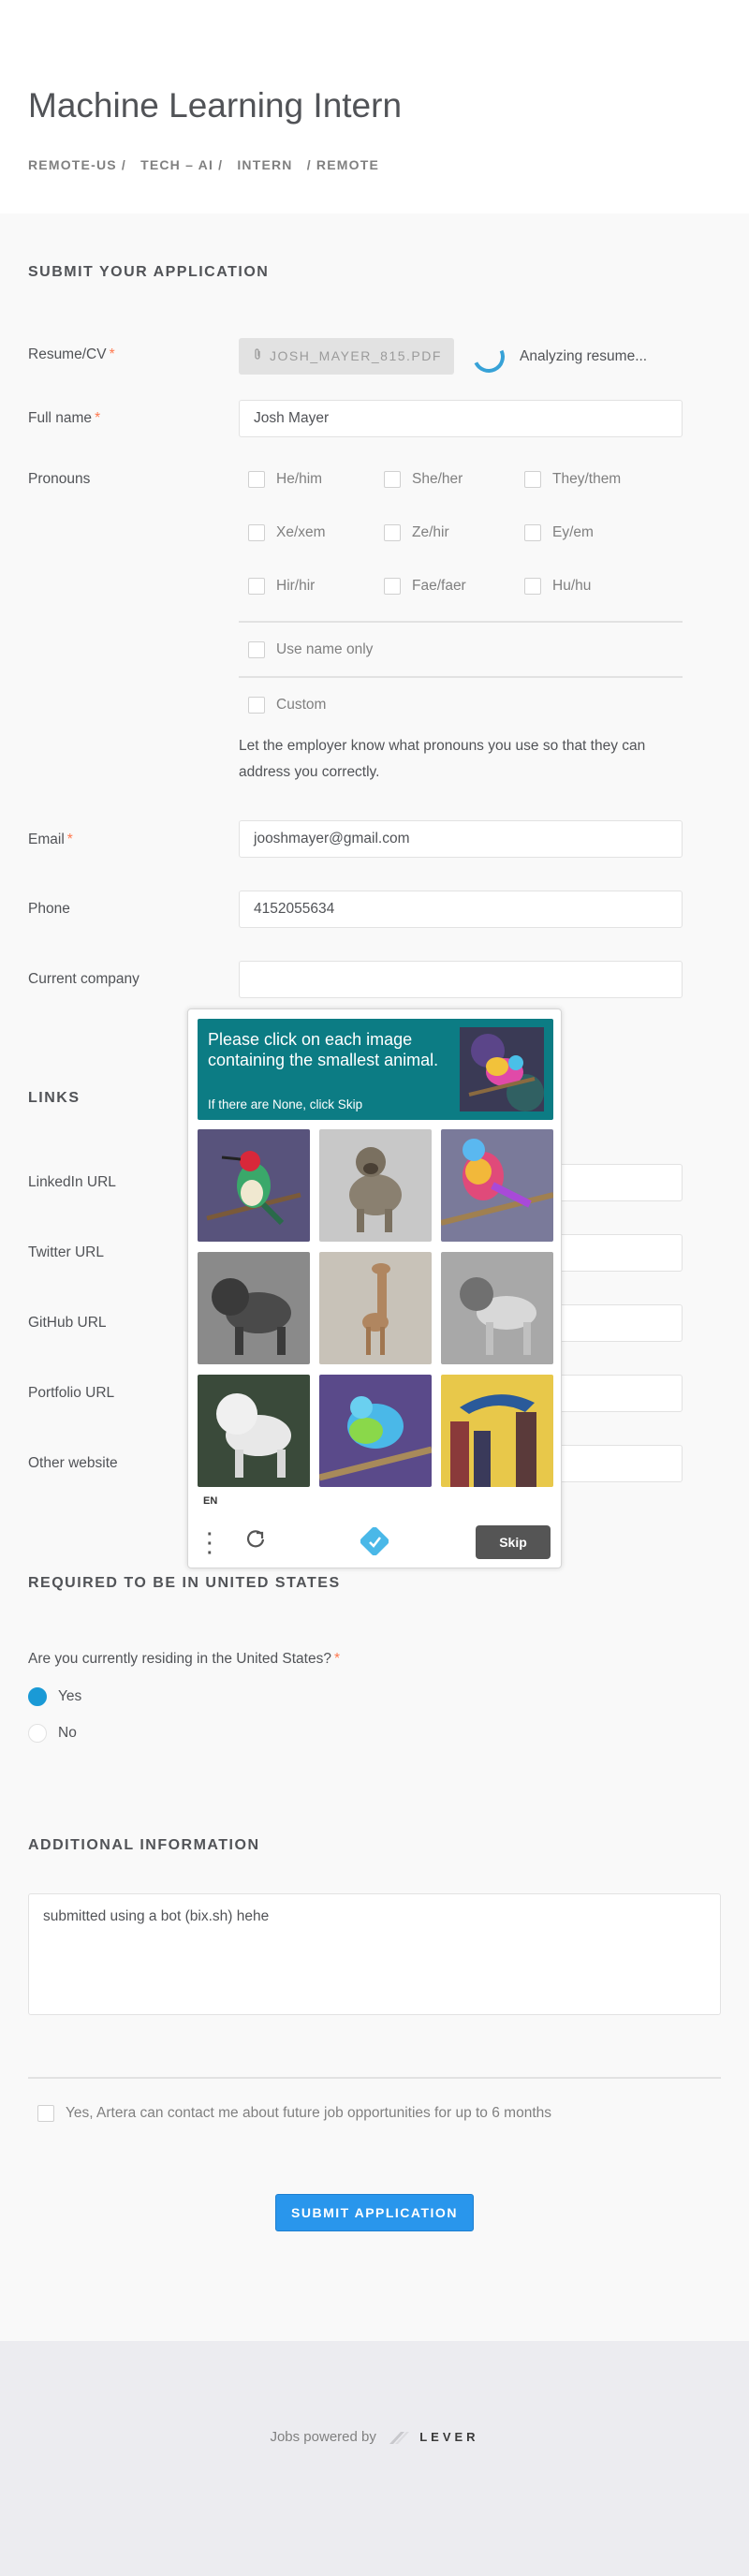 Image resolution: width=749 pixels, height=2576 pixels. What do you see at coordinates (255, 1542) in the screenshot?
I see `refresh-icon` at bounding box center [255, 1542].